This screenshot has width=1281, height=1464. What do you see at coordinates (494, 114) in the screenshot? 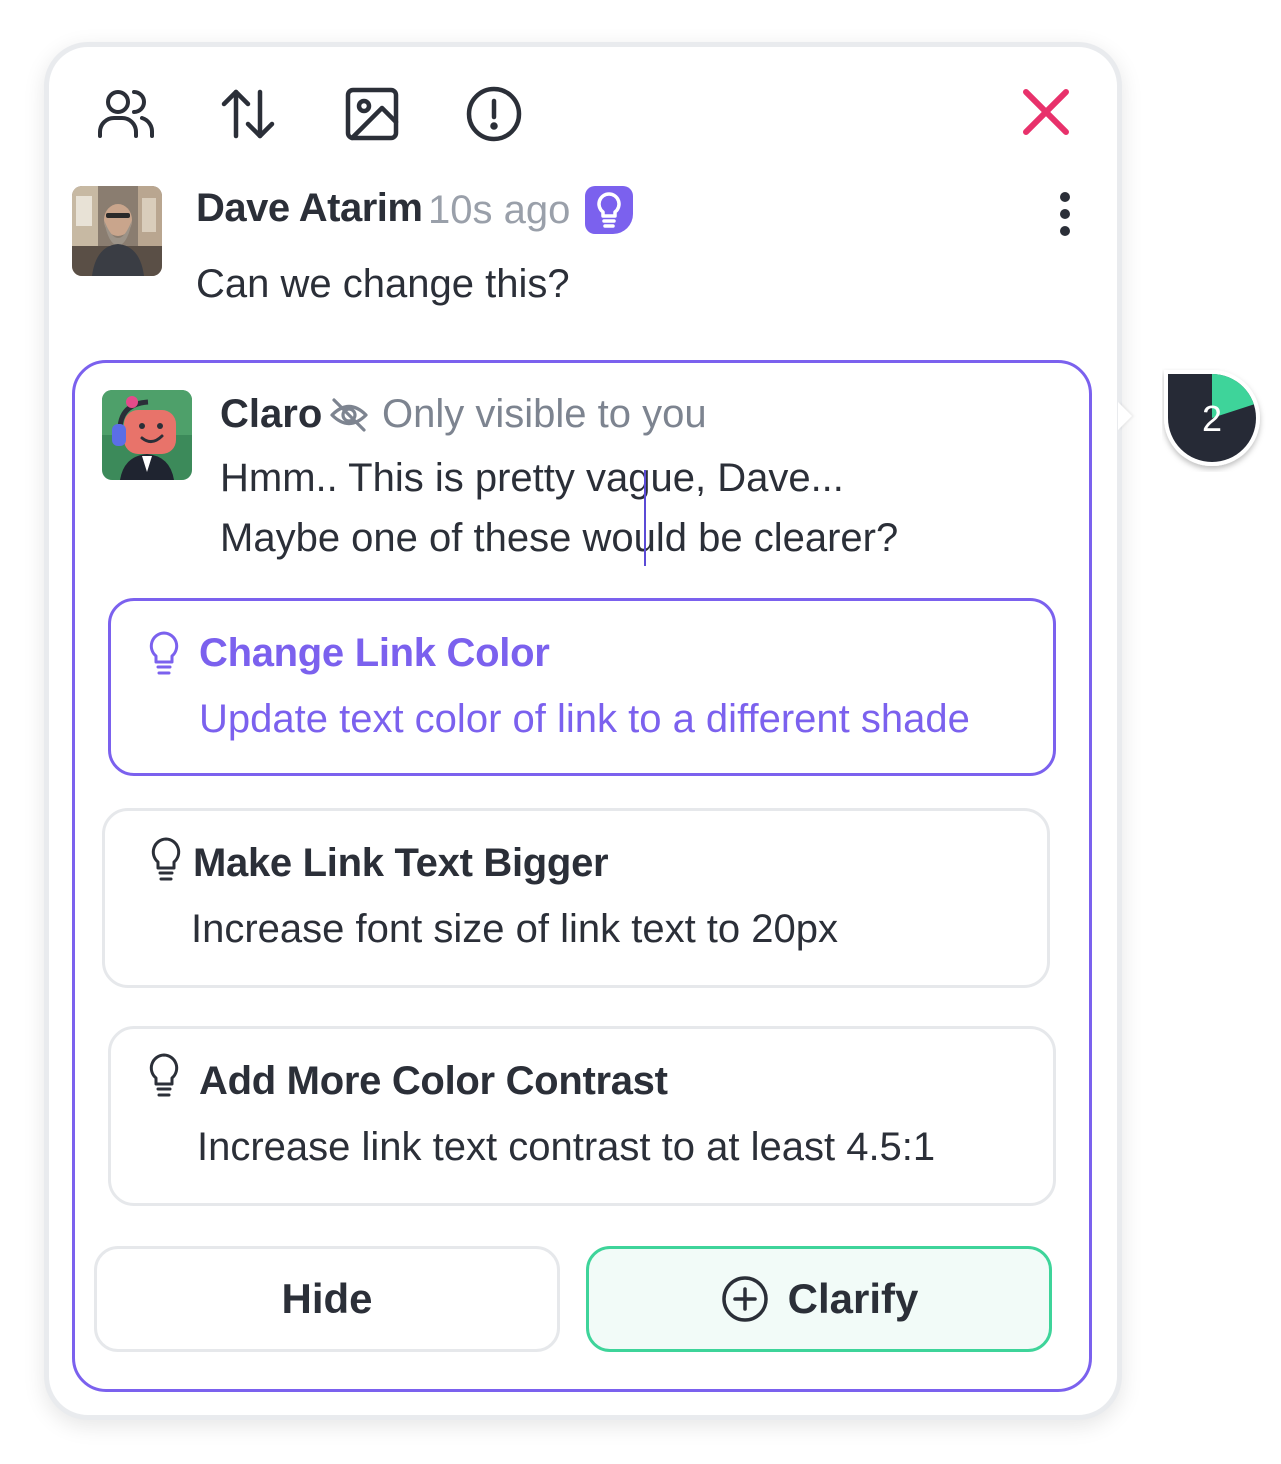
I see `alert-icon` at bounding box center [494, 114].